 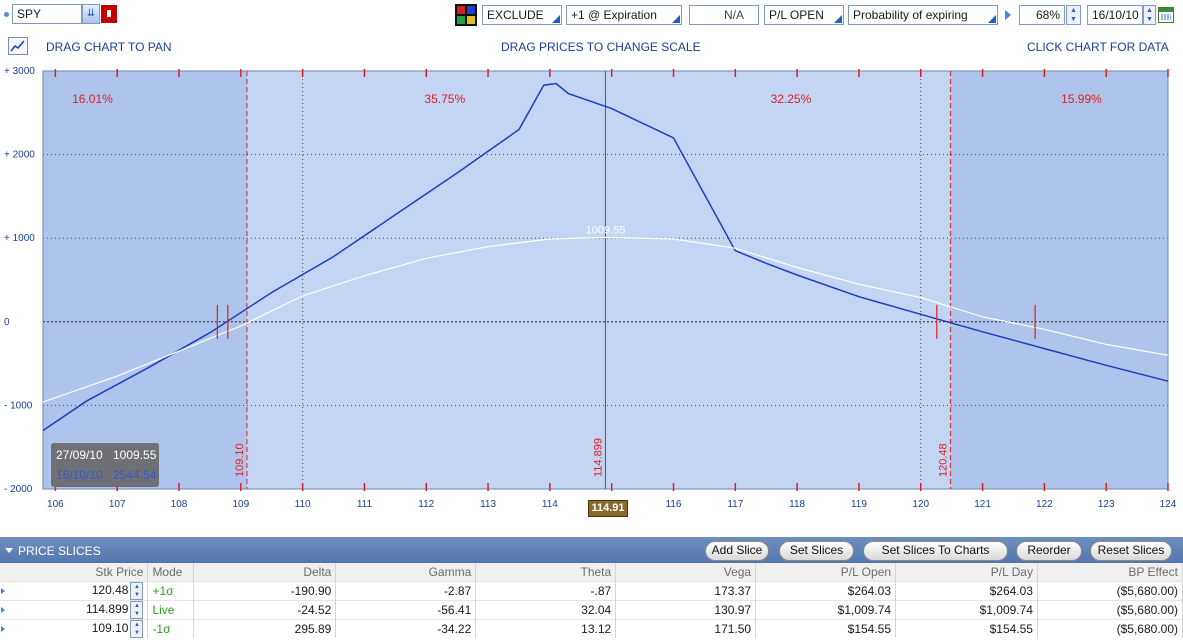 What do you see at coordinates (816, 551) in the screenshot?
I see `set-slices-button: Set Slices` at bounding box center [816, 551].